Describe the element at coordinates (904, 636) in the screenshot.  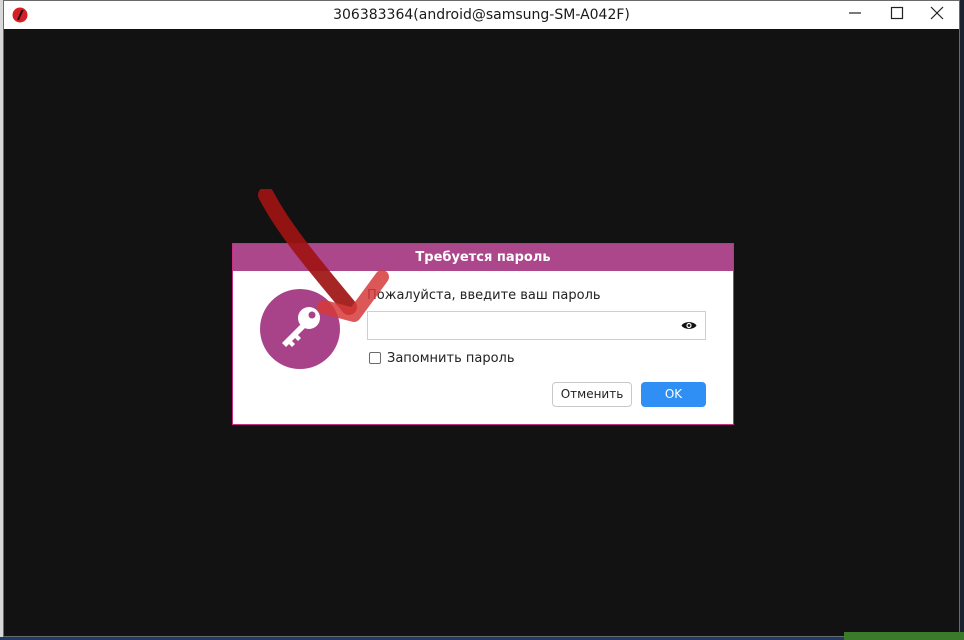
I see `desktop-background-corner` at that location.